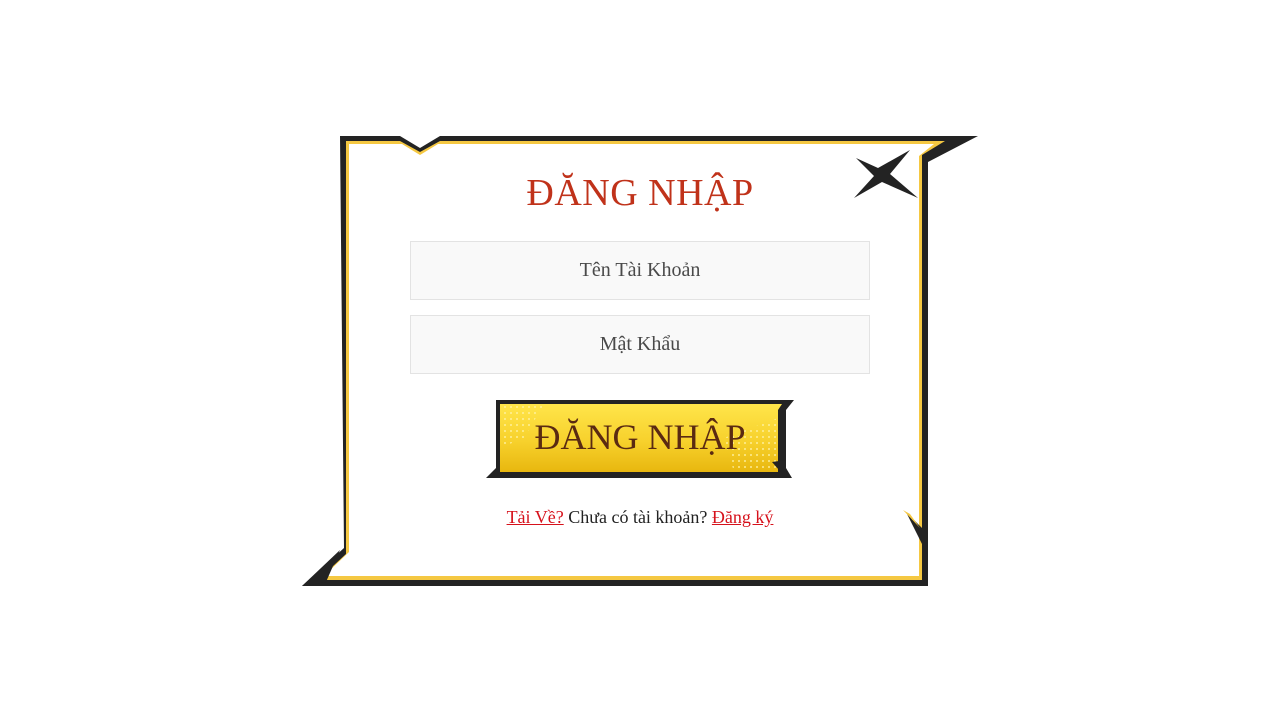  I want to click on login-button: ĐĂNG NHẬP, so click(640, 439).